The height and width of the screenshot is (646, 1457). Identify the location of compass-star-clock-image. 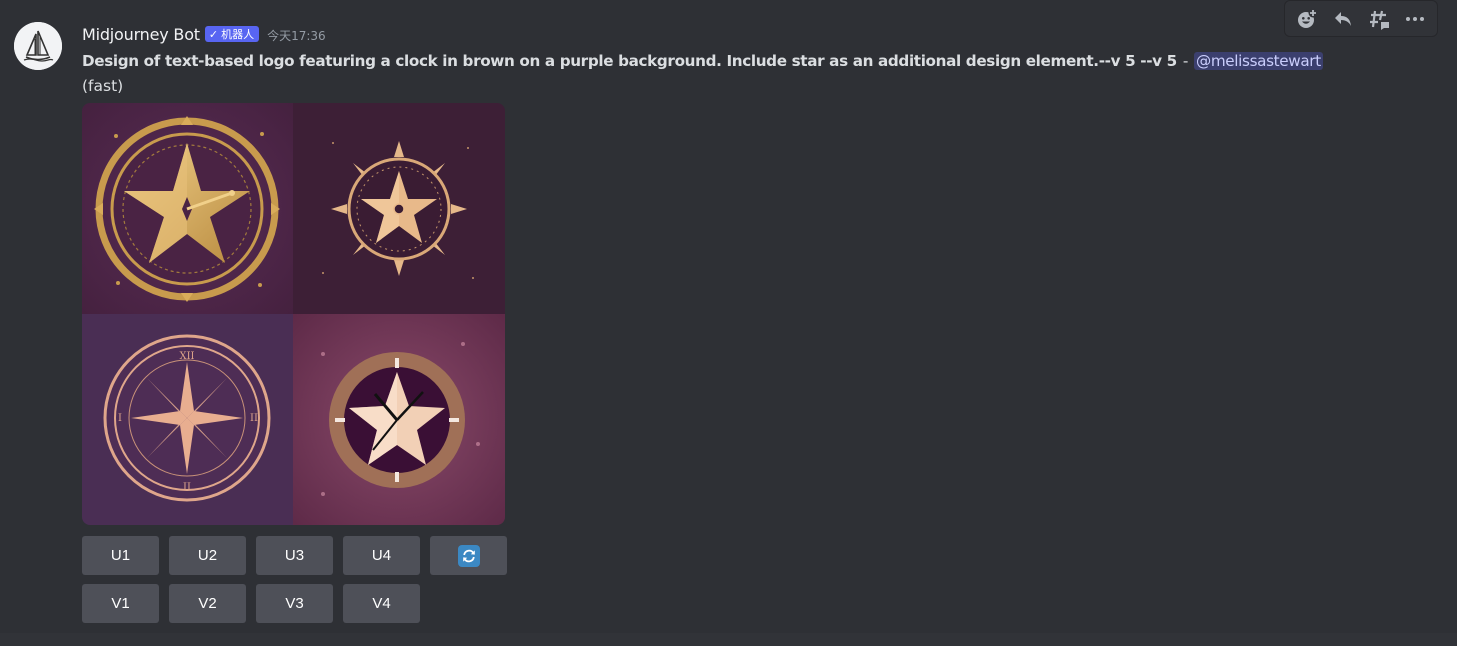
(399, 208).